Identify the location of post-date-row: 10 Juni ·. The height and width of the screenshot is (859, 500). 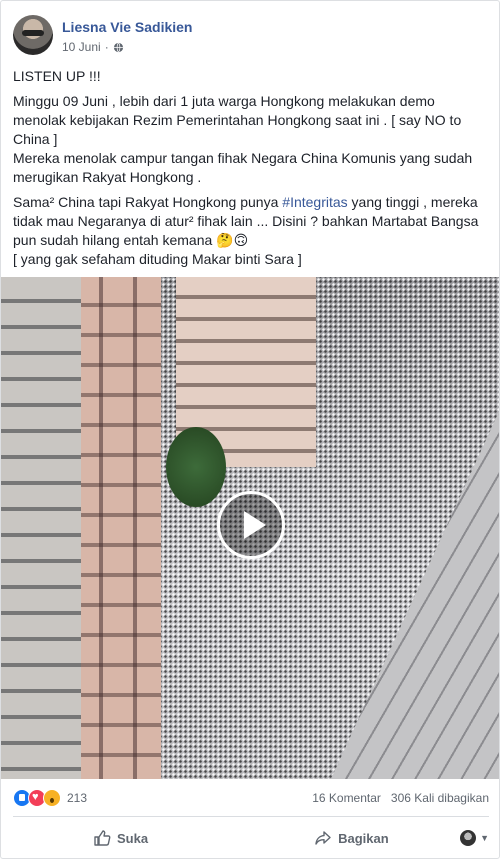
(127, 47).